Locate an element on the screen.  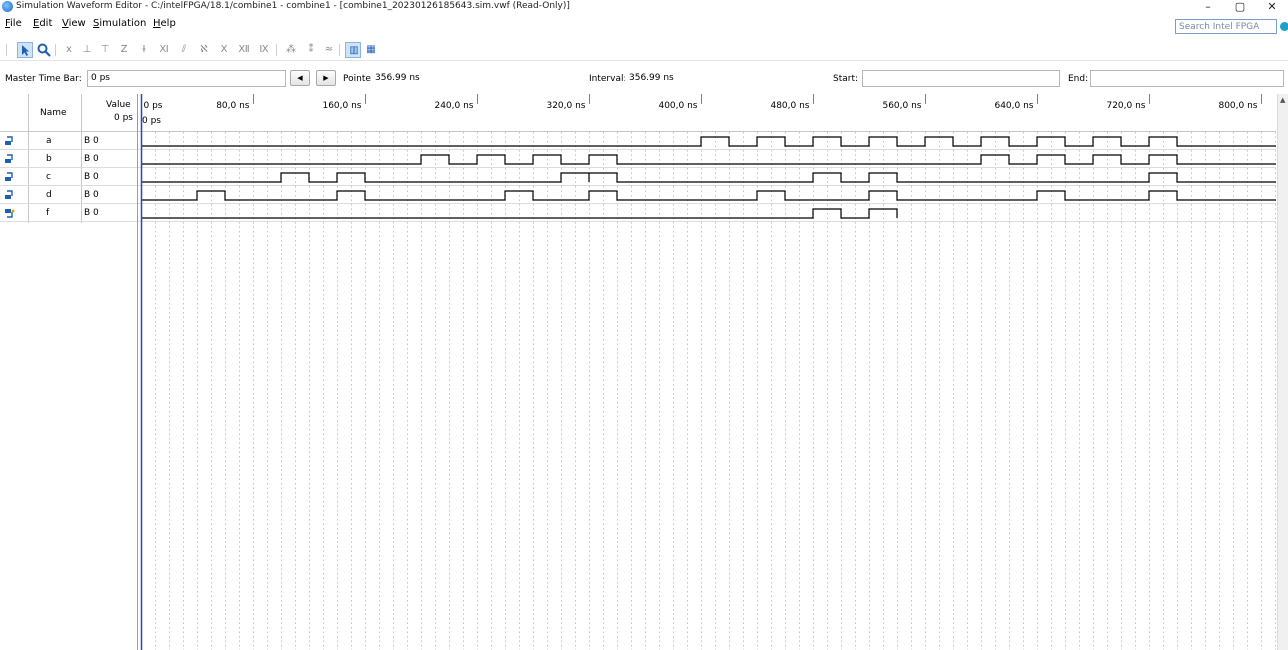
zoom-tool-icon is located at coordinates (44, 50).